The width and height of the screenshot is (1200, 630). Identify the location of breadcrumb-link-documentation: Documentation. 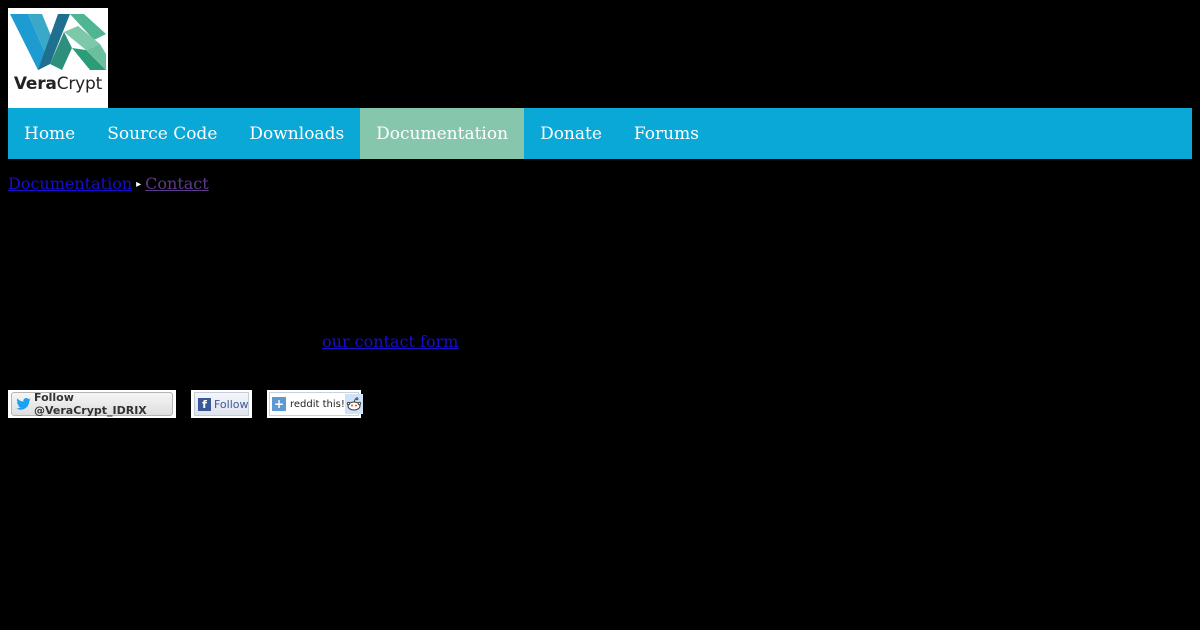
(70, 183).